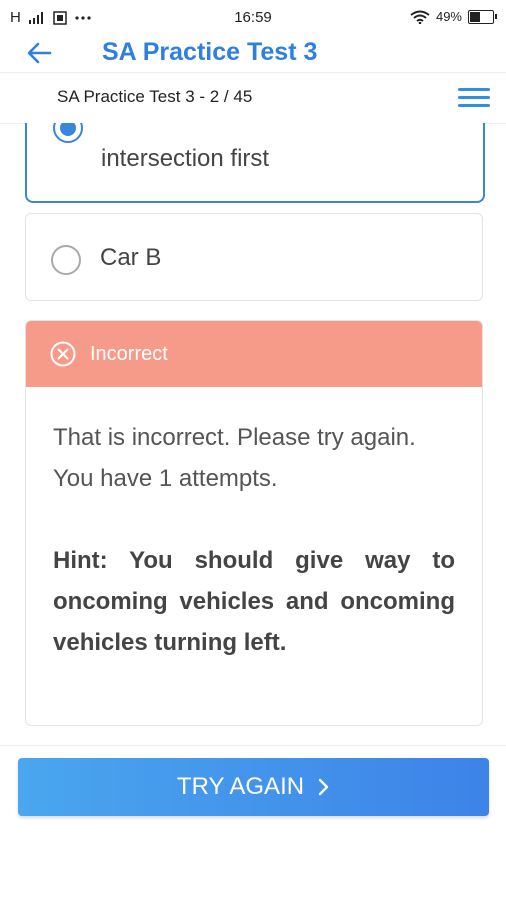 The image size is (506, 900). I want to click on hamburger-menu-icon, so click(474, 97).